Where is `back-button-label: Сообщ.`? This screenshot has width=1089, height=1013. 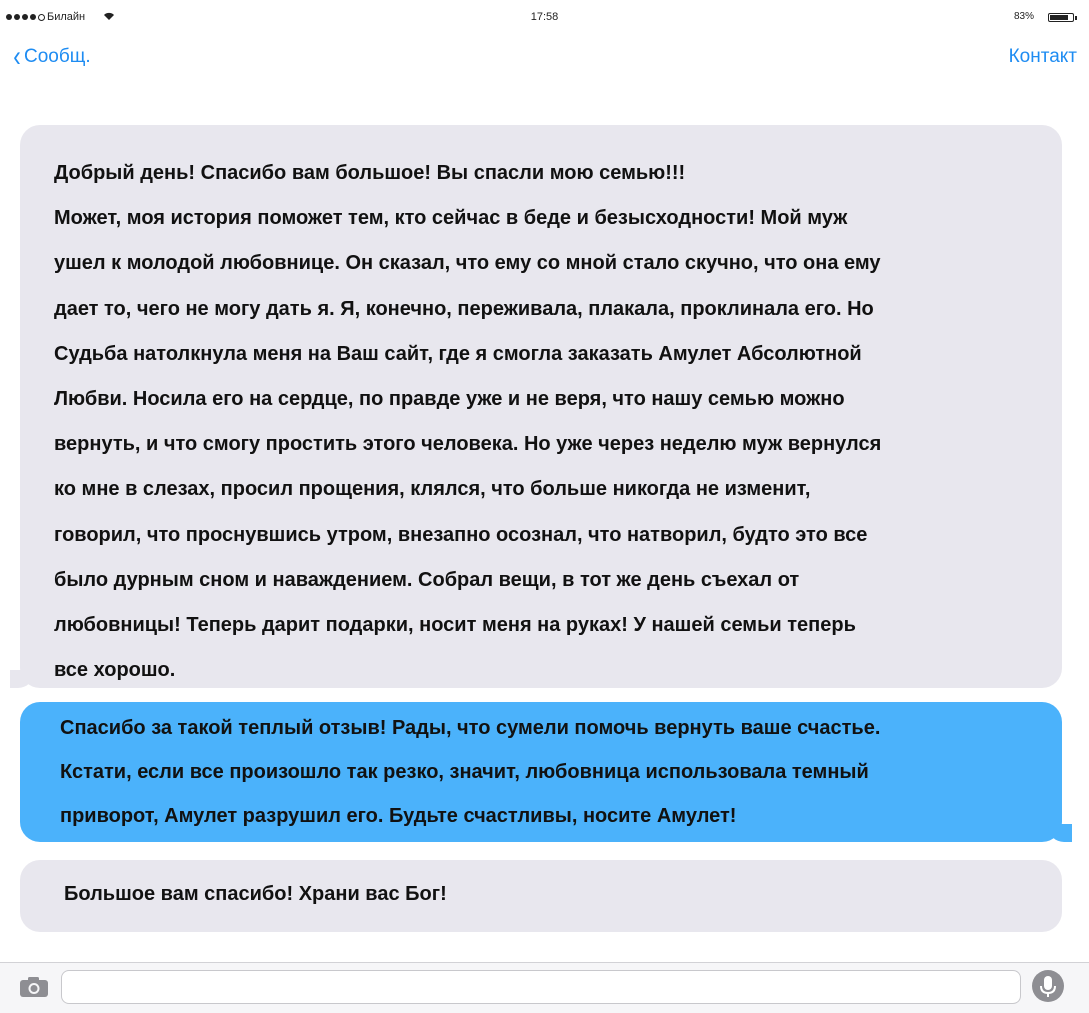
back-button-label: Сообщ. is located at coordinates (57, 56).